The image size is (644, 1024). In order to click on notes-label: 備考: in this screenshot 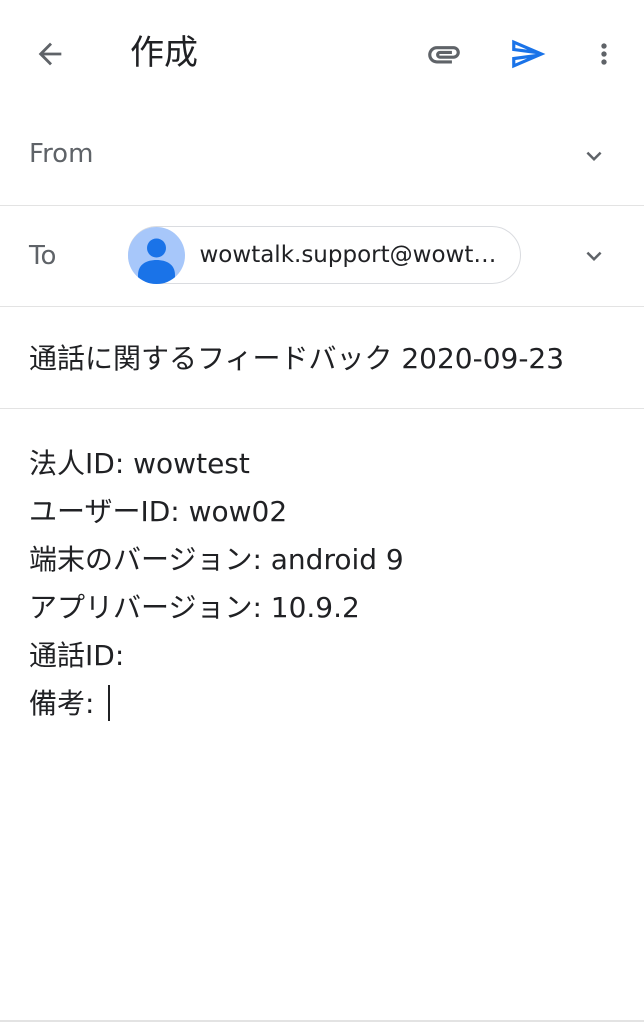, I will do `click(62, 703)`.